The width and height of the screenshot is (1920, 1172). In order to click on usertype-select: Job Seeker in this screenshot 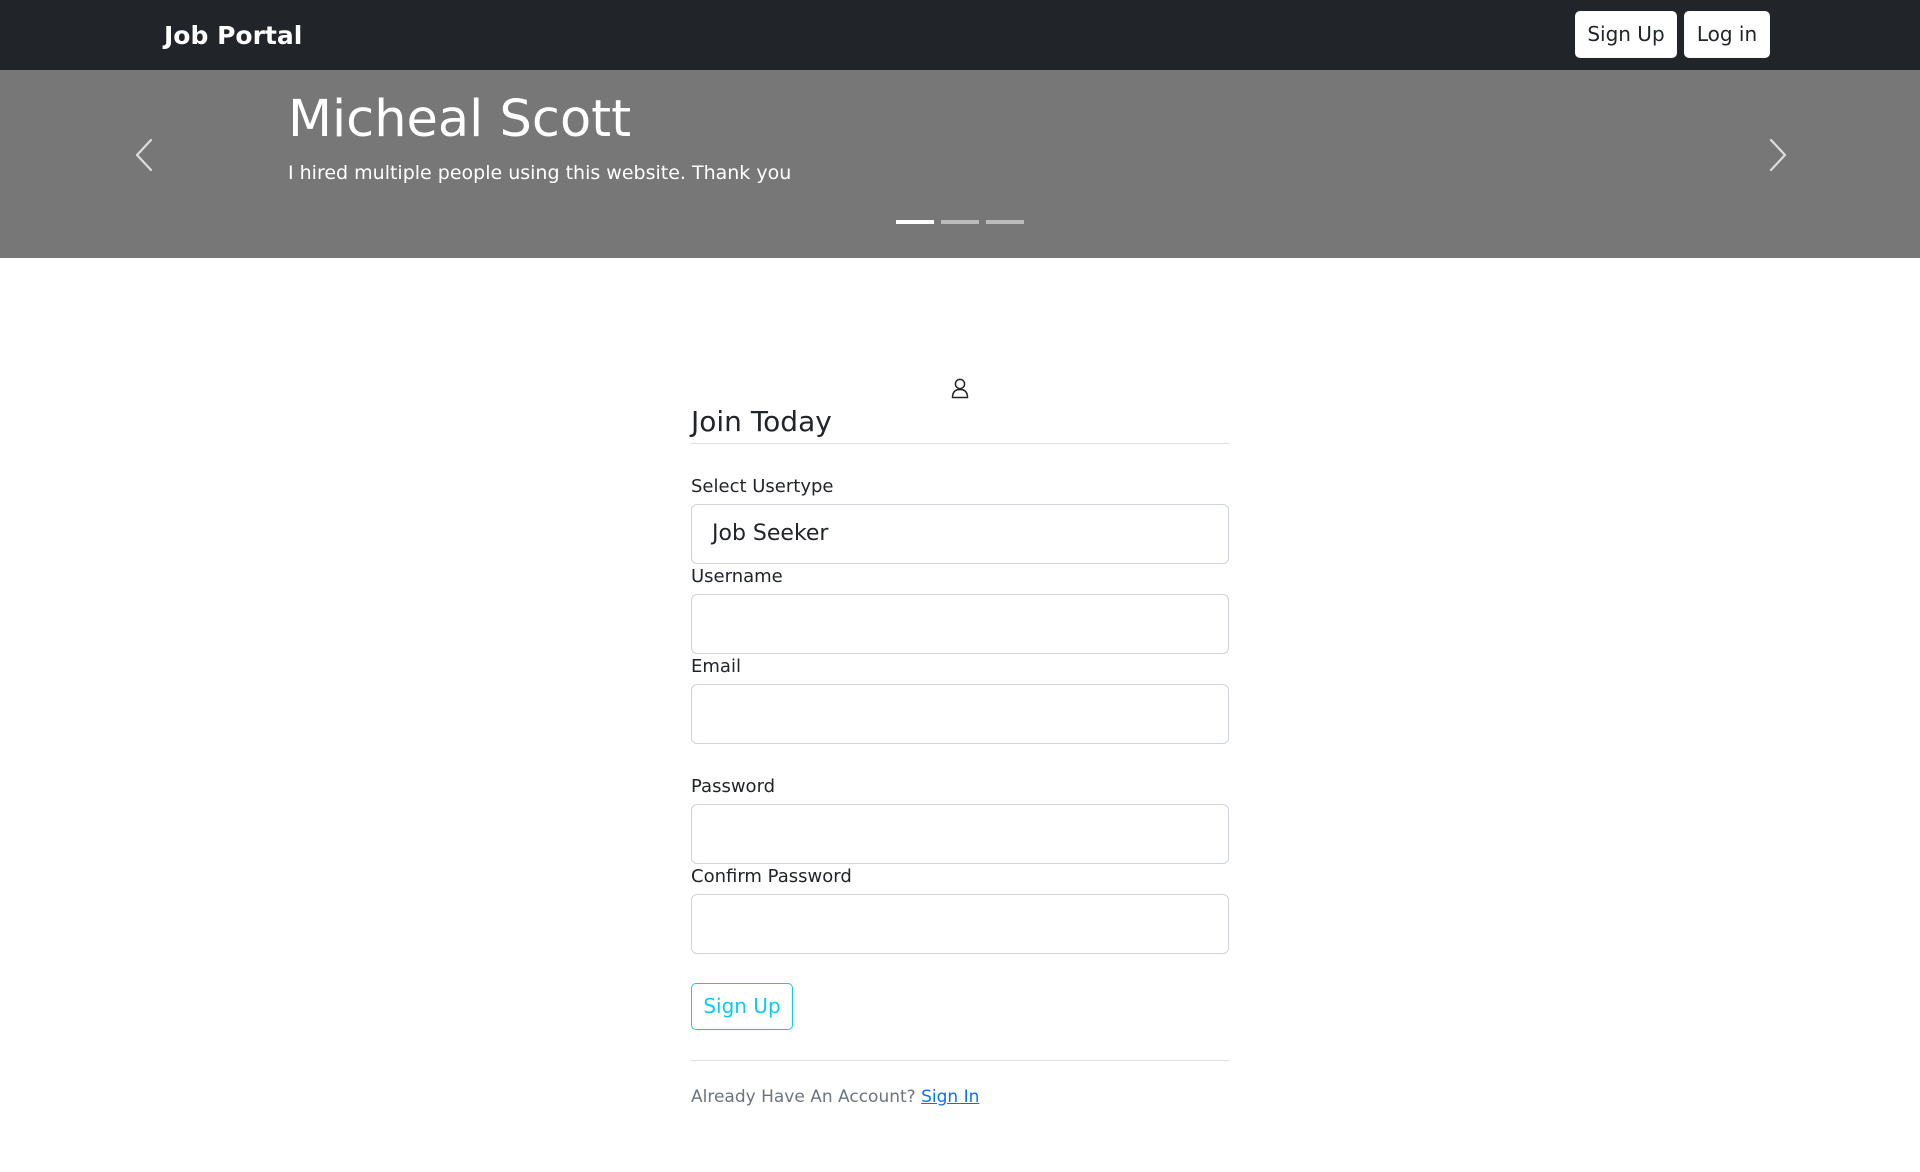, I will do `click(960, 534)`.